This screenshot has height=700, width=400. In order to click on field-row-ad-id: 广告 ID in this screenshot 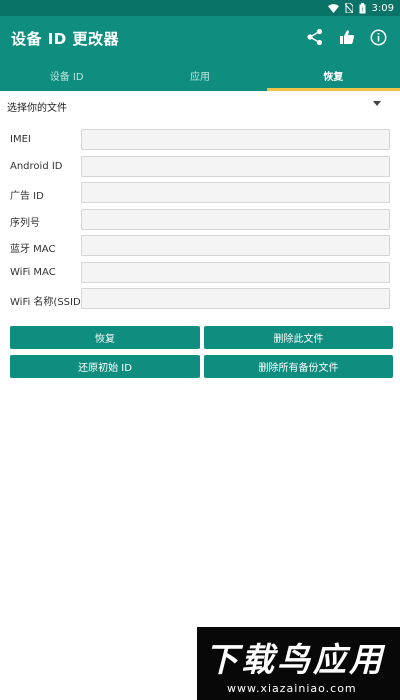, I will do `click(200, 193)`.